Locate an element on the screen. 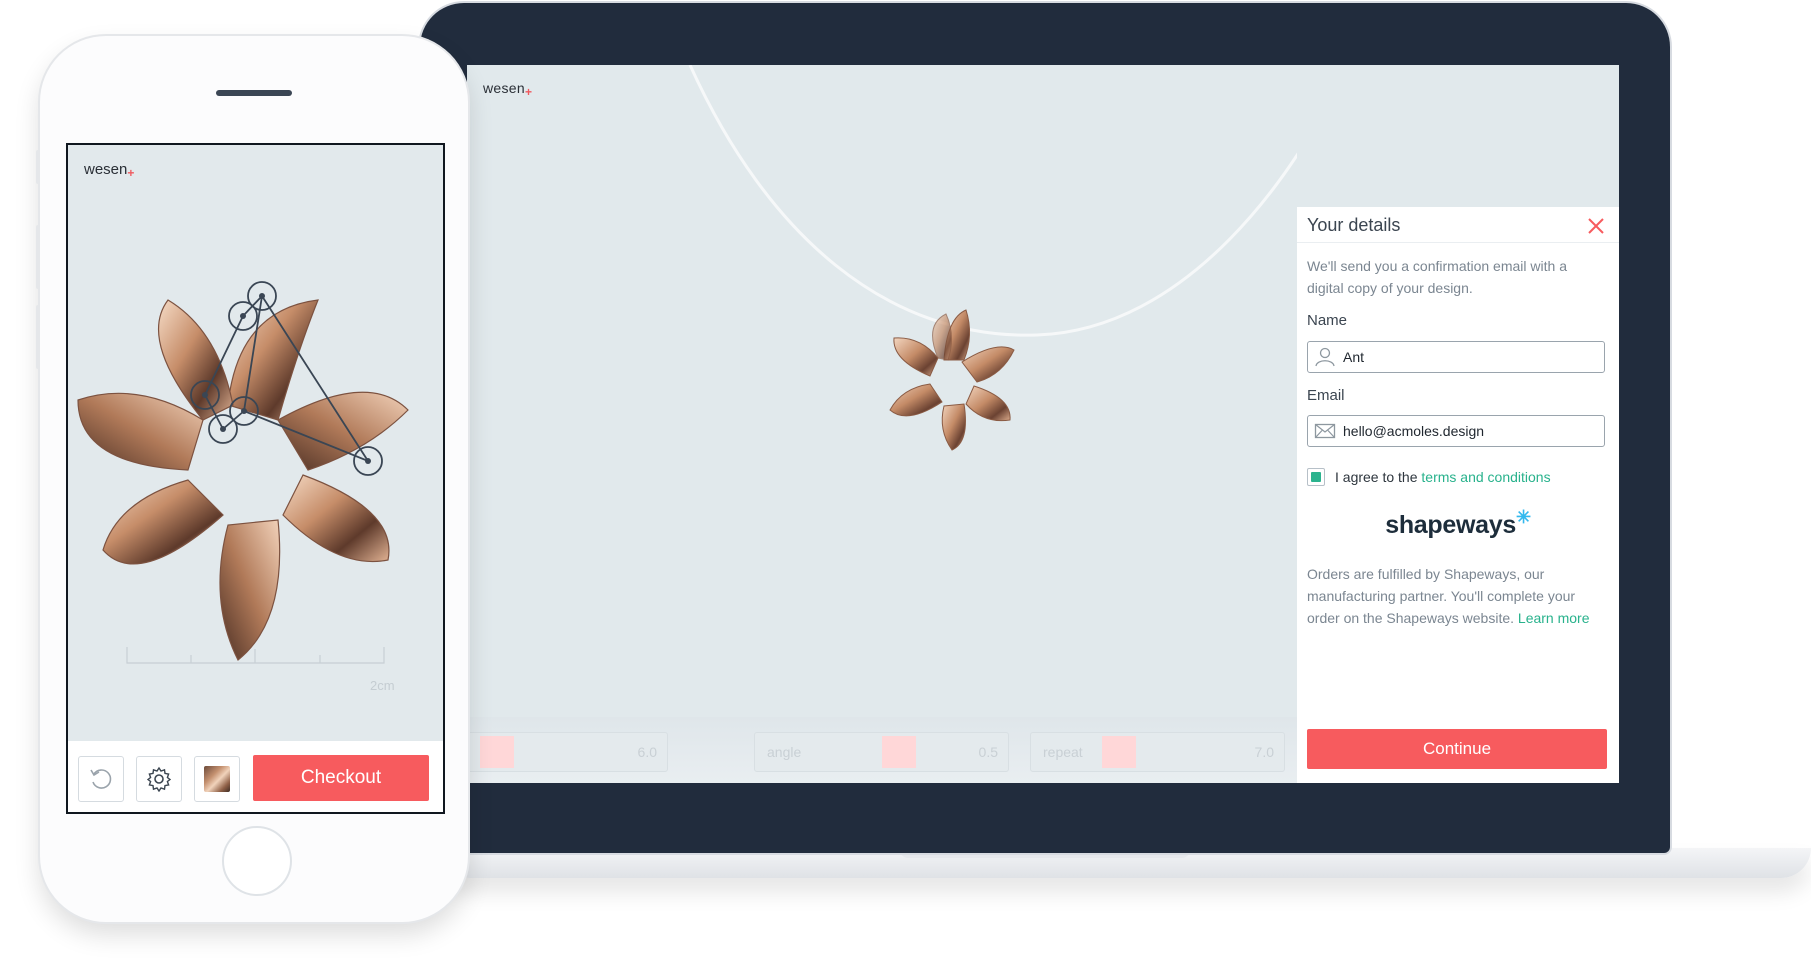 The image size is (1811, 960). shapeways-logo: shapeways✳ is located at coordinates (1458, 523).